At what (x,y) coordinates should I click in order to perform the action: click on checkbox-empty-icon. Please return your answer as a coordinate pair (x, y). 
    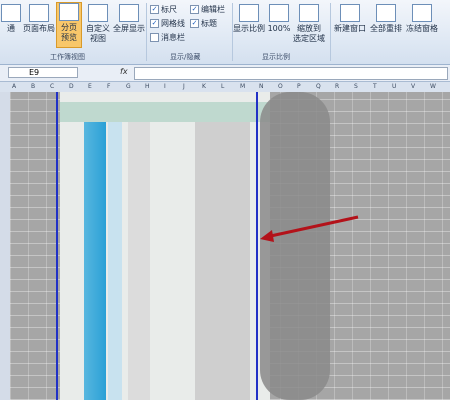
    Looking at the image, I should click on (154, 37).